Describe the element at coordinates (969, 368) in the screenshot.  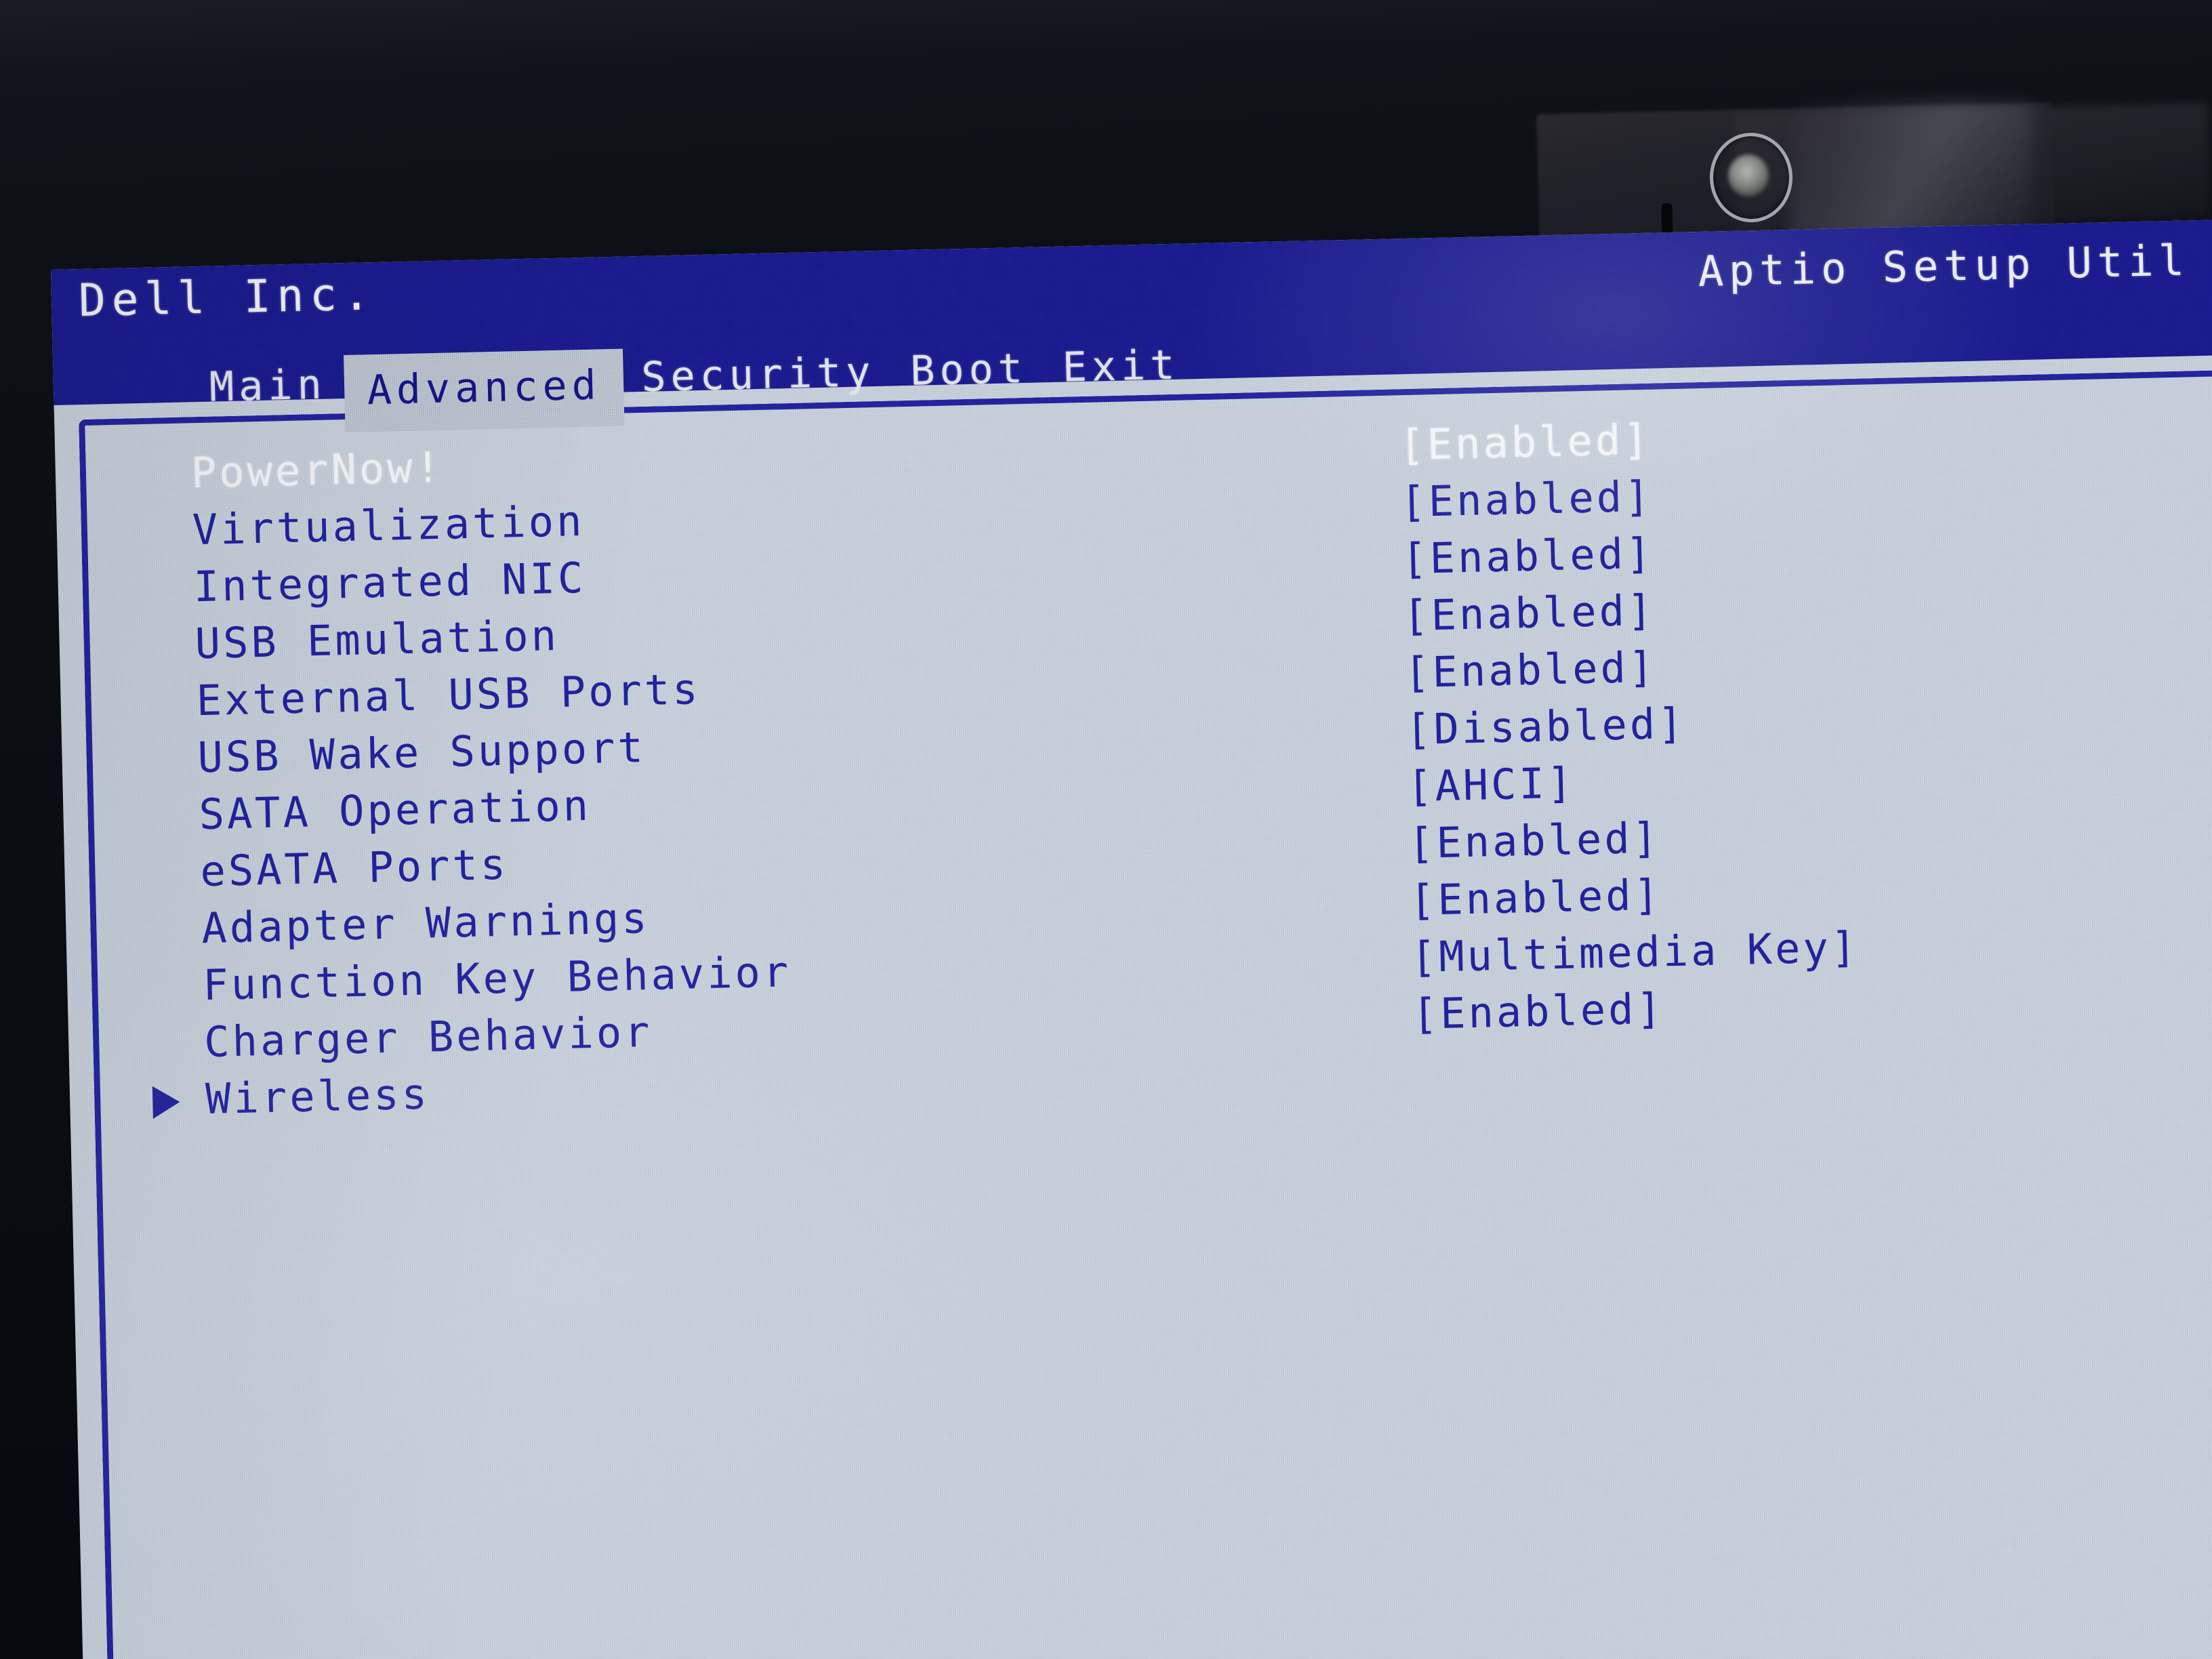
I see `tab-boot: Boot` at that location.